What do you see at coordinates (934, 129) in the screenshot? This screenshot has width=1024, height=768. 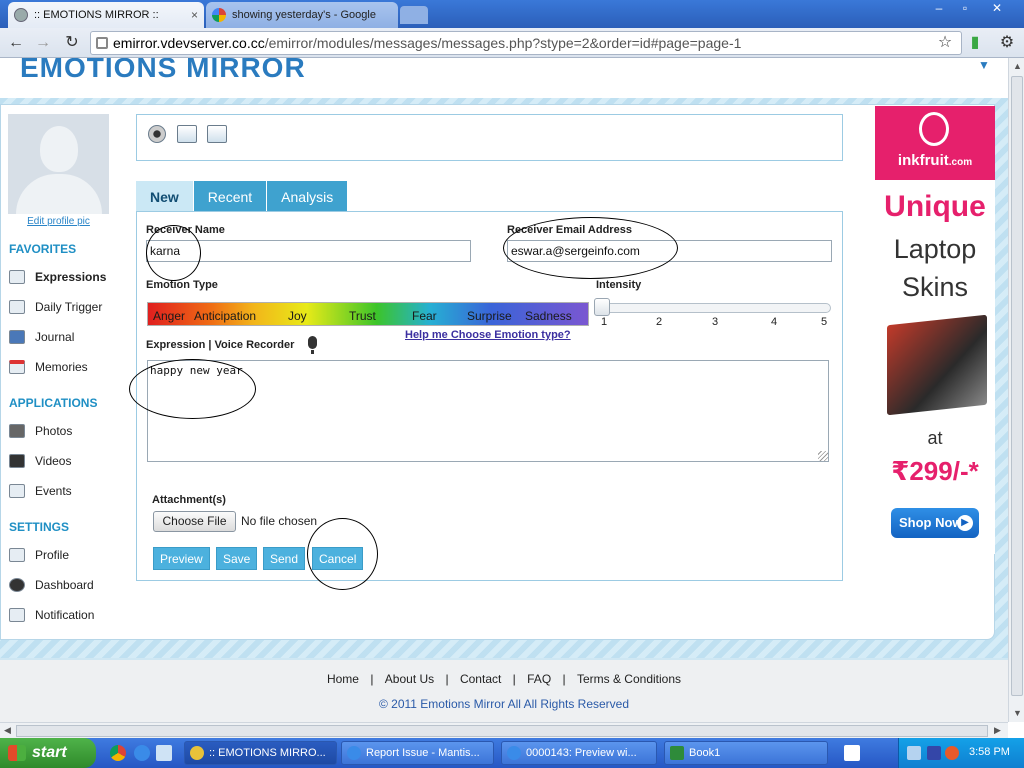 I see `inkfruit-logo-icon` at bounding box center [934, 129].